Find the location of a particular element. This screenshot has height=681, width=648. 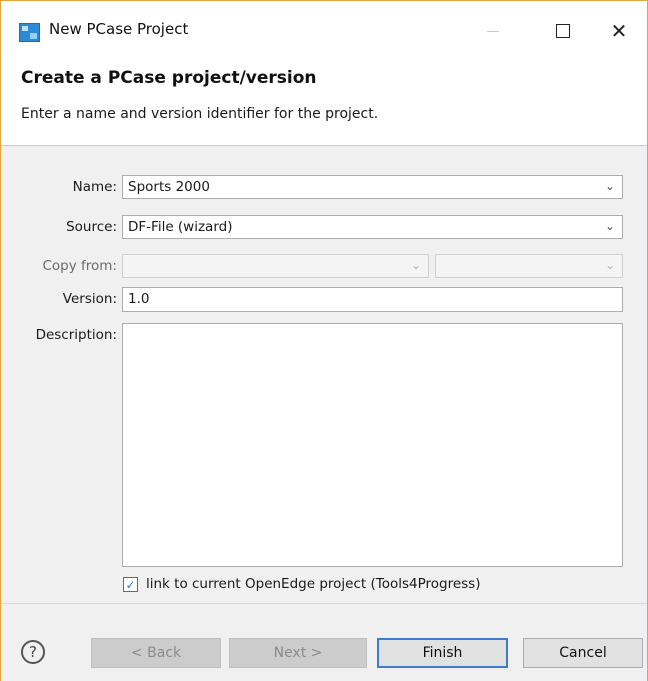

maximize-button is located at coordinates (563, 31).